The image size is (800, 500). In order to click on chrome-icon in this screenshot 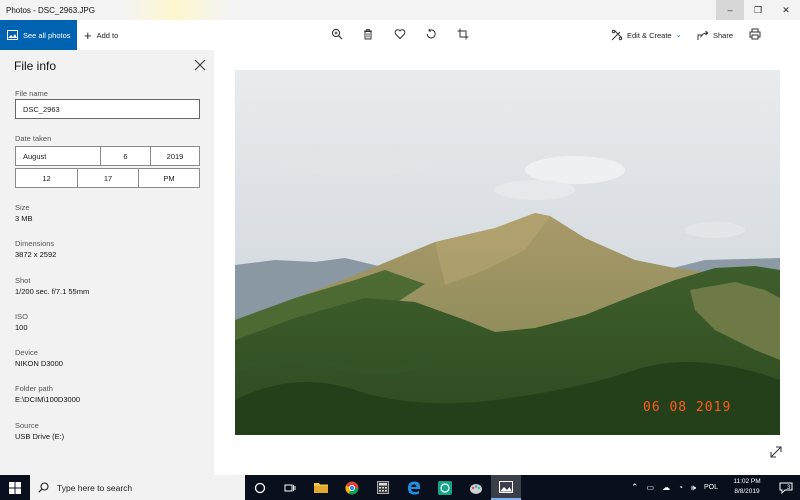, I will do `click(352, 487)`.